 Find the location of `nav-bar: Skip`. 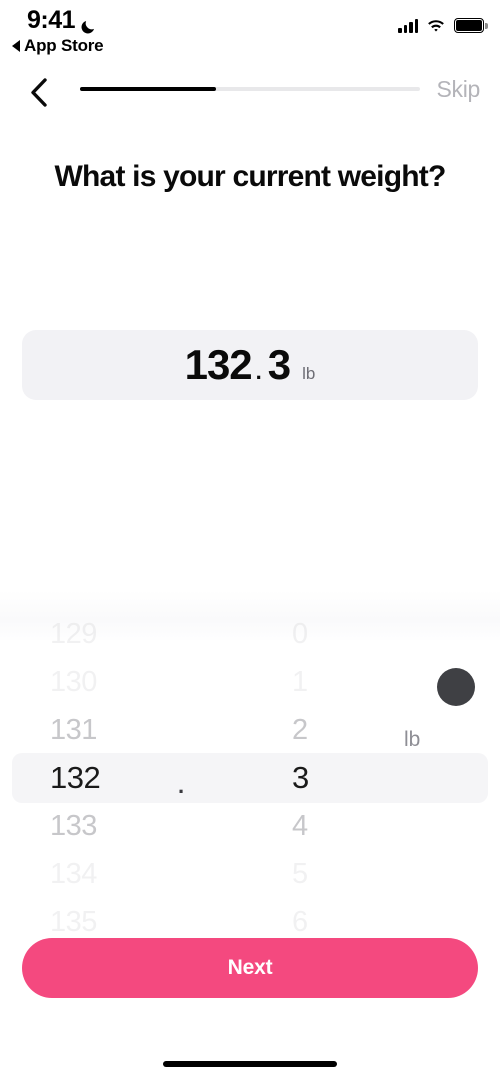

nav-bar: Skip is located at coordinates (250, 93).